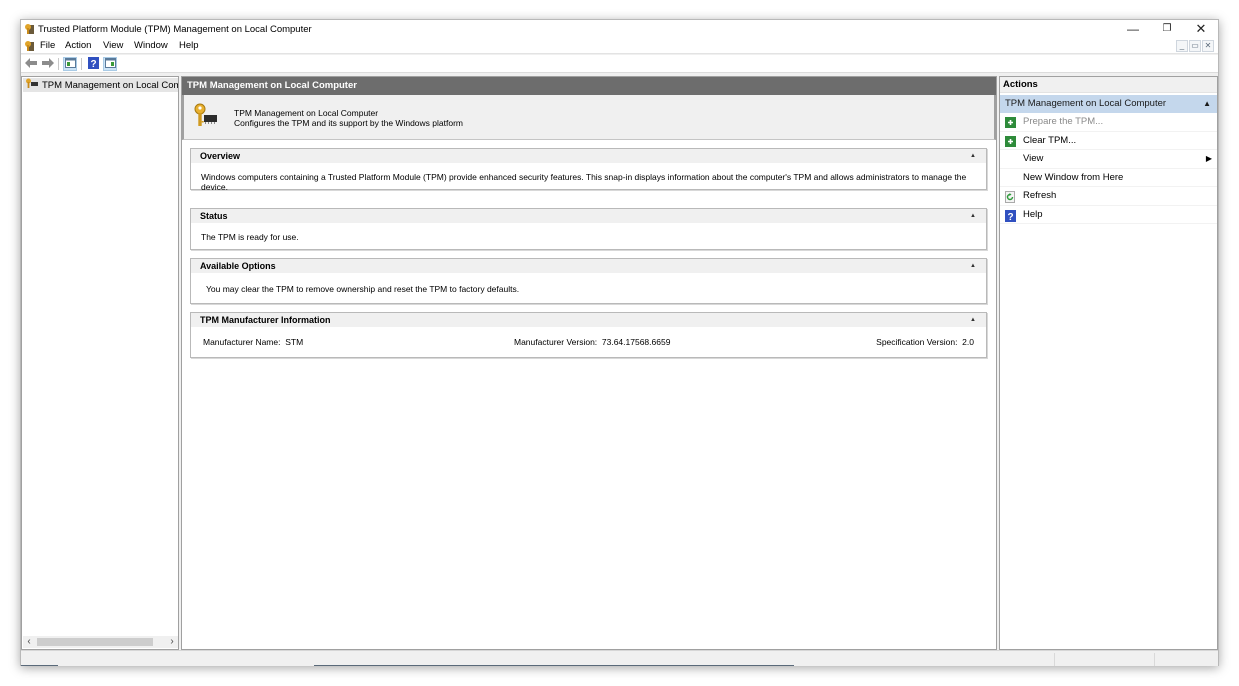 The image size is (1239, 686). What do you see at coordinates (294, 342) in the screenshot?
I see `manufacturer-name-value: STM` at bounding box center [294, 342].